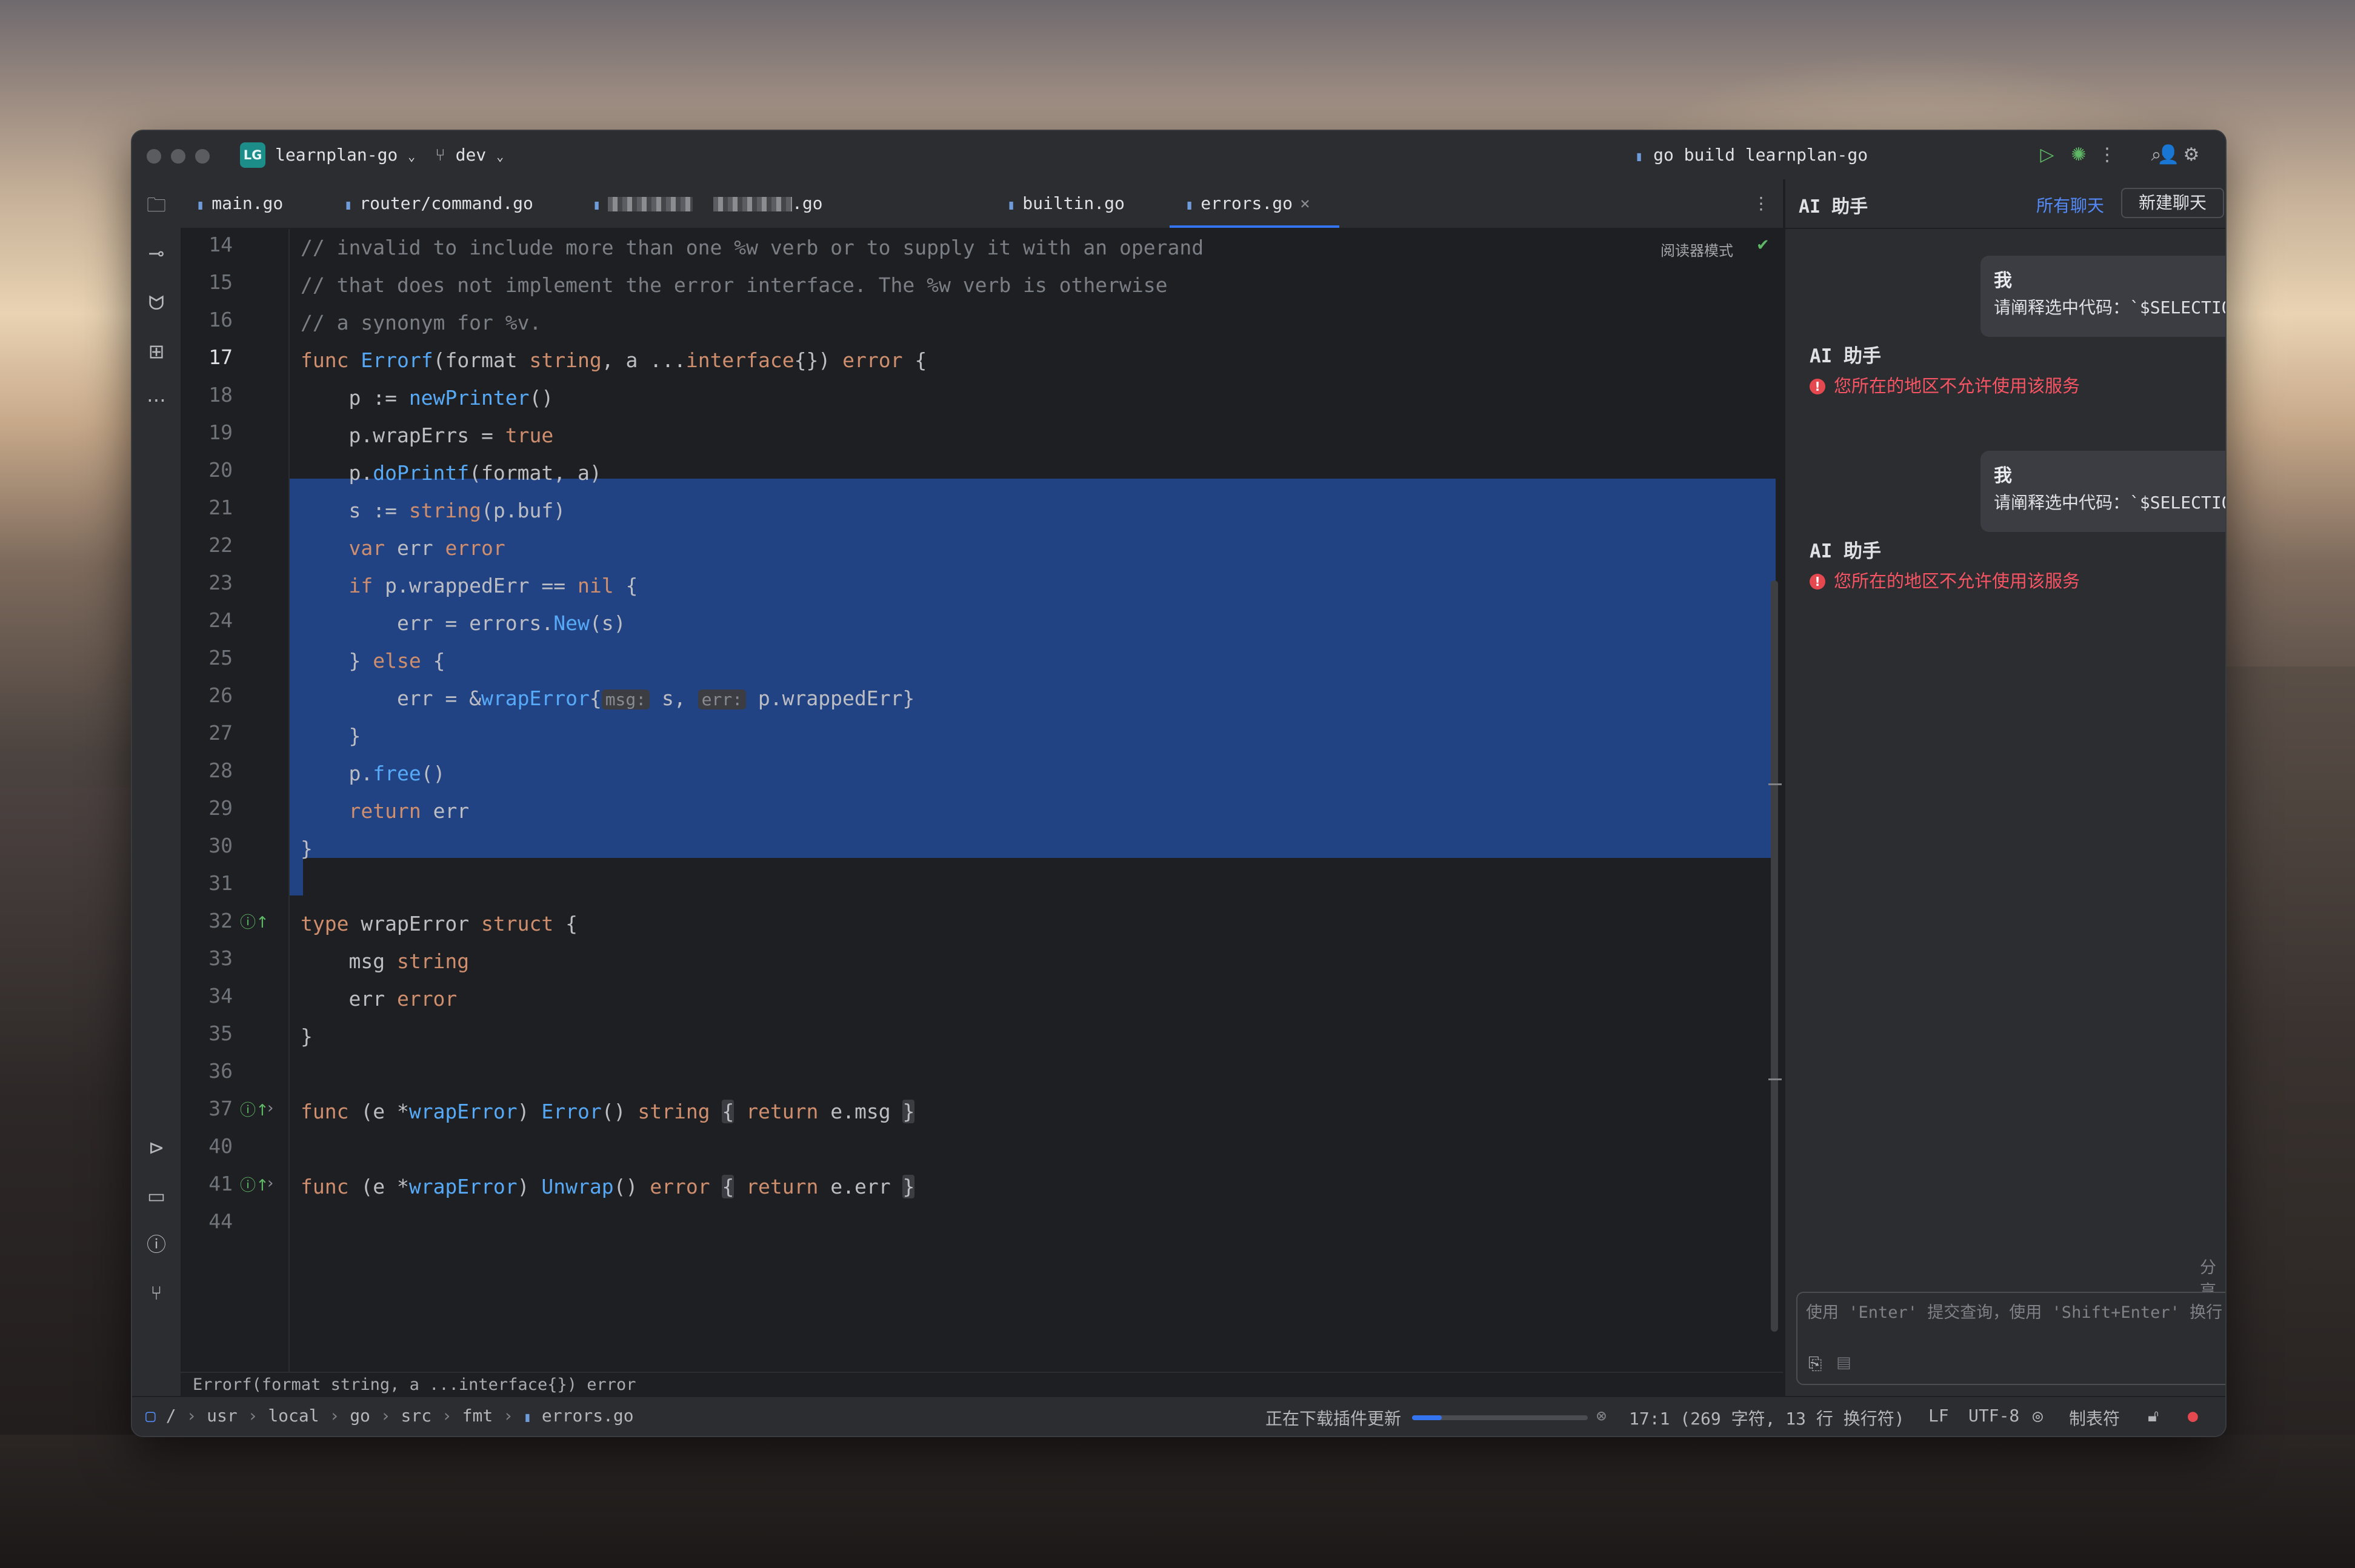  I want to click on git-icon: ⑂, so click(156, 1293).